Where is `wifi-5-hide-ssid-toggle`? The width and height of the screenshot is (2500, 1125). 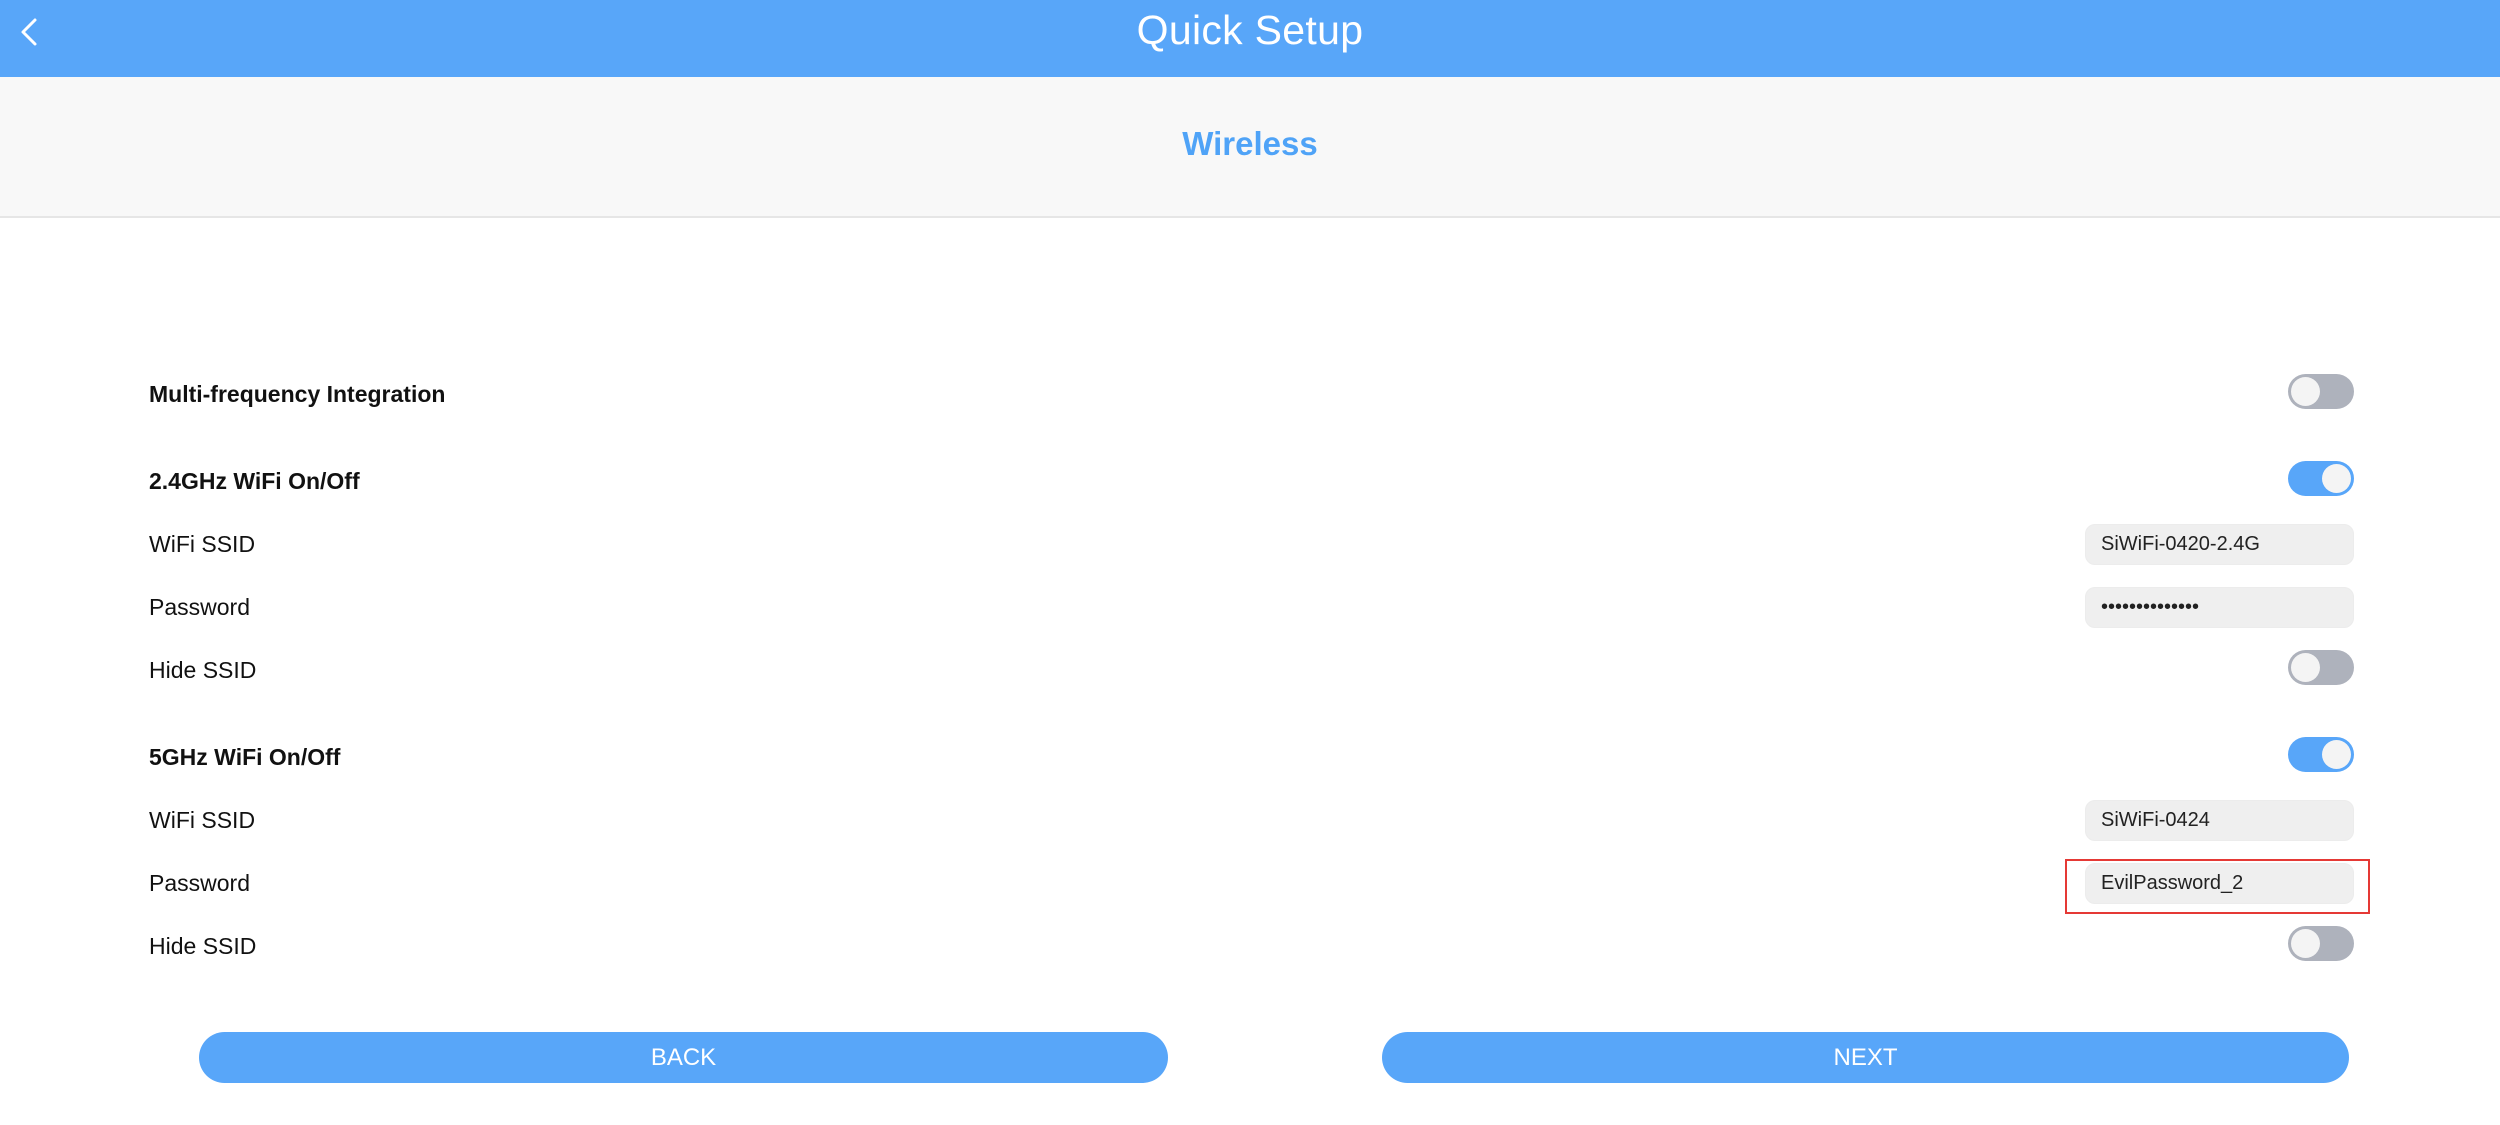
wifi-5-hide-ssid-toggle is located at coordinates (2321, 943).